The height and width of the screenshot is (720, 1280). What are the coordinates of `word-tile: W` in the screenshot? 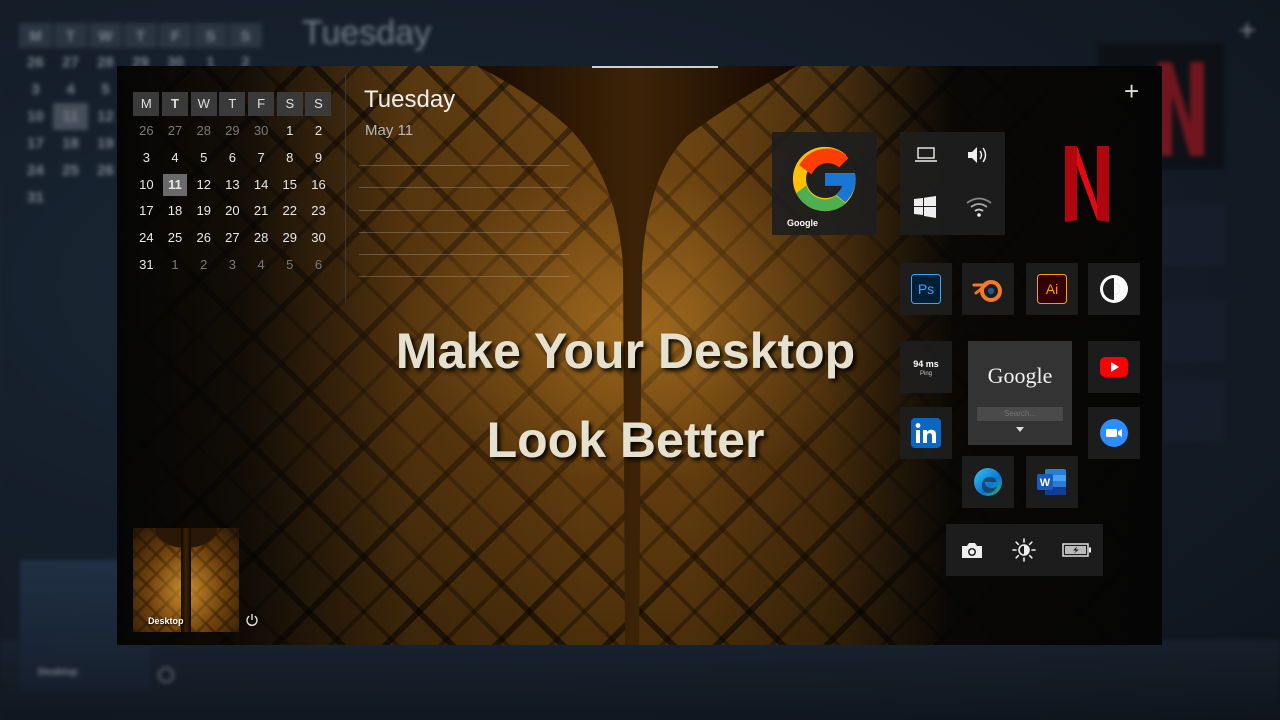 It's located at (1052, 482).